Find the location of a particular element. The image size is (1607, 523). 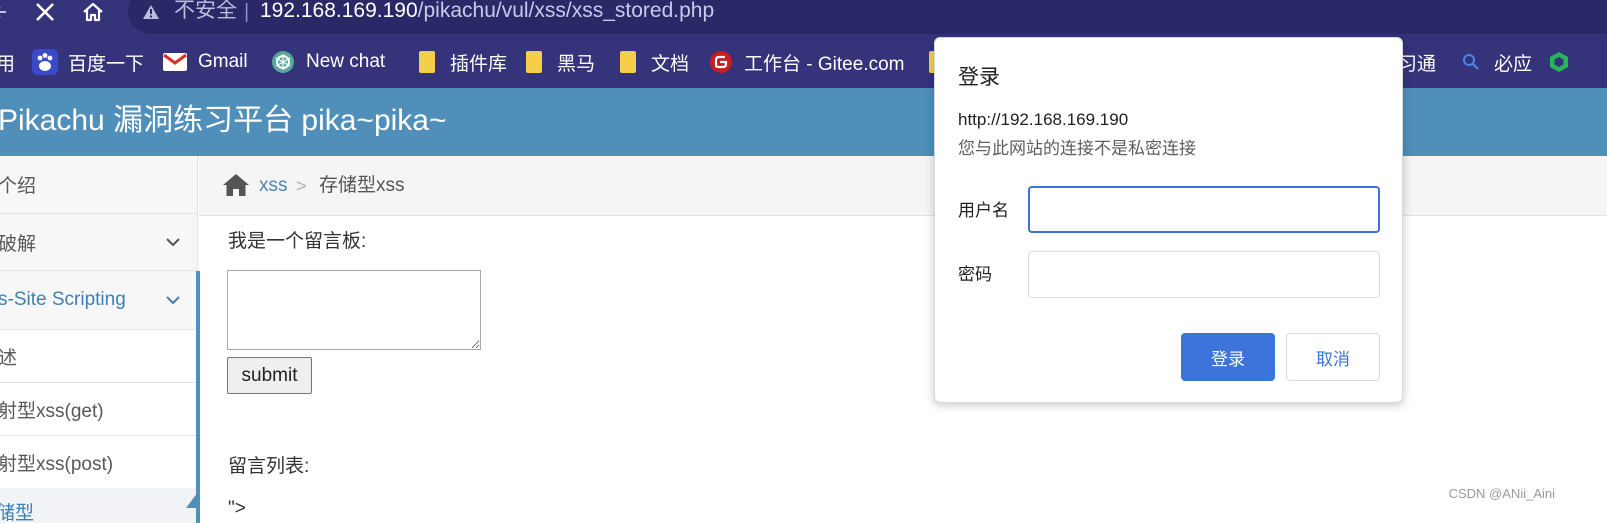

bookmark-extension is located at coordinates (1564, 62).